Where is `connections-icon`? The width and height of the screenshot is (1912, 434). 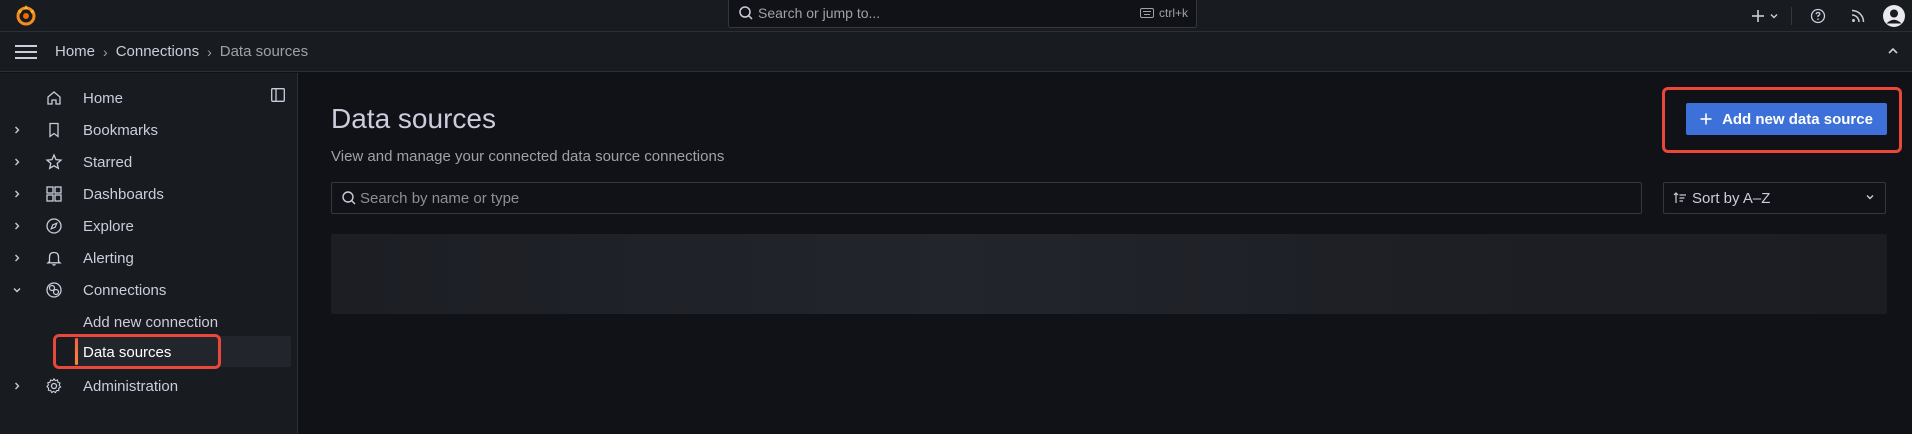 connections-icon is located at coordinates (54, 290).